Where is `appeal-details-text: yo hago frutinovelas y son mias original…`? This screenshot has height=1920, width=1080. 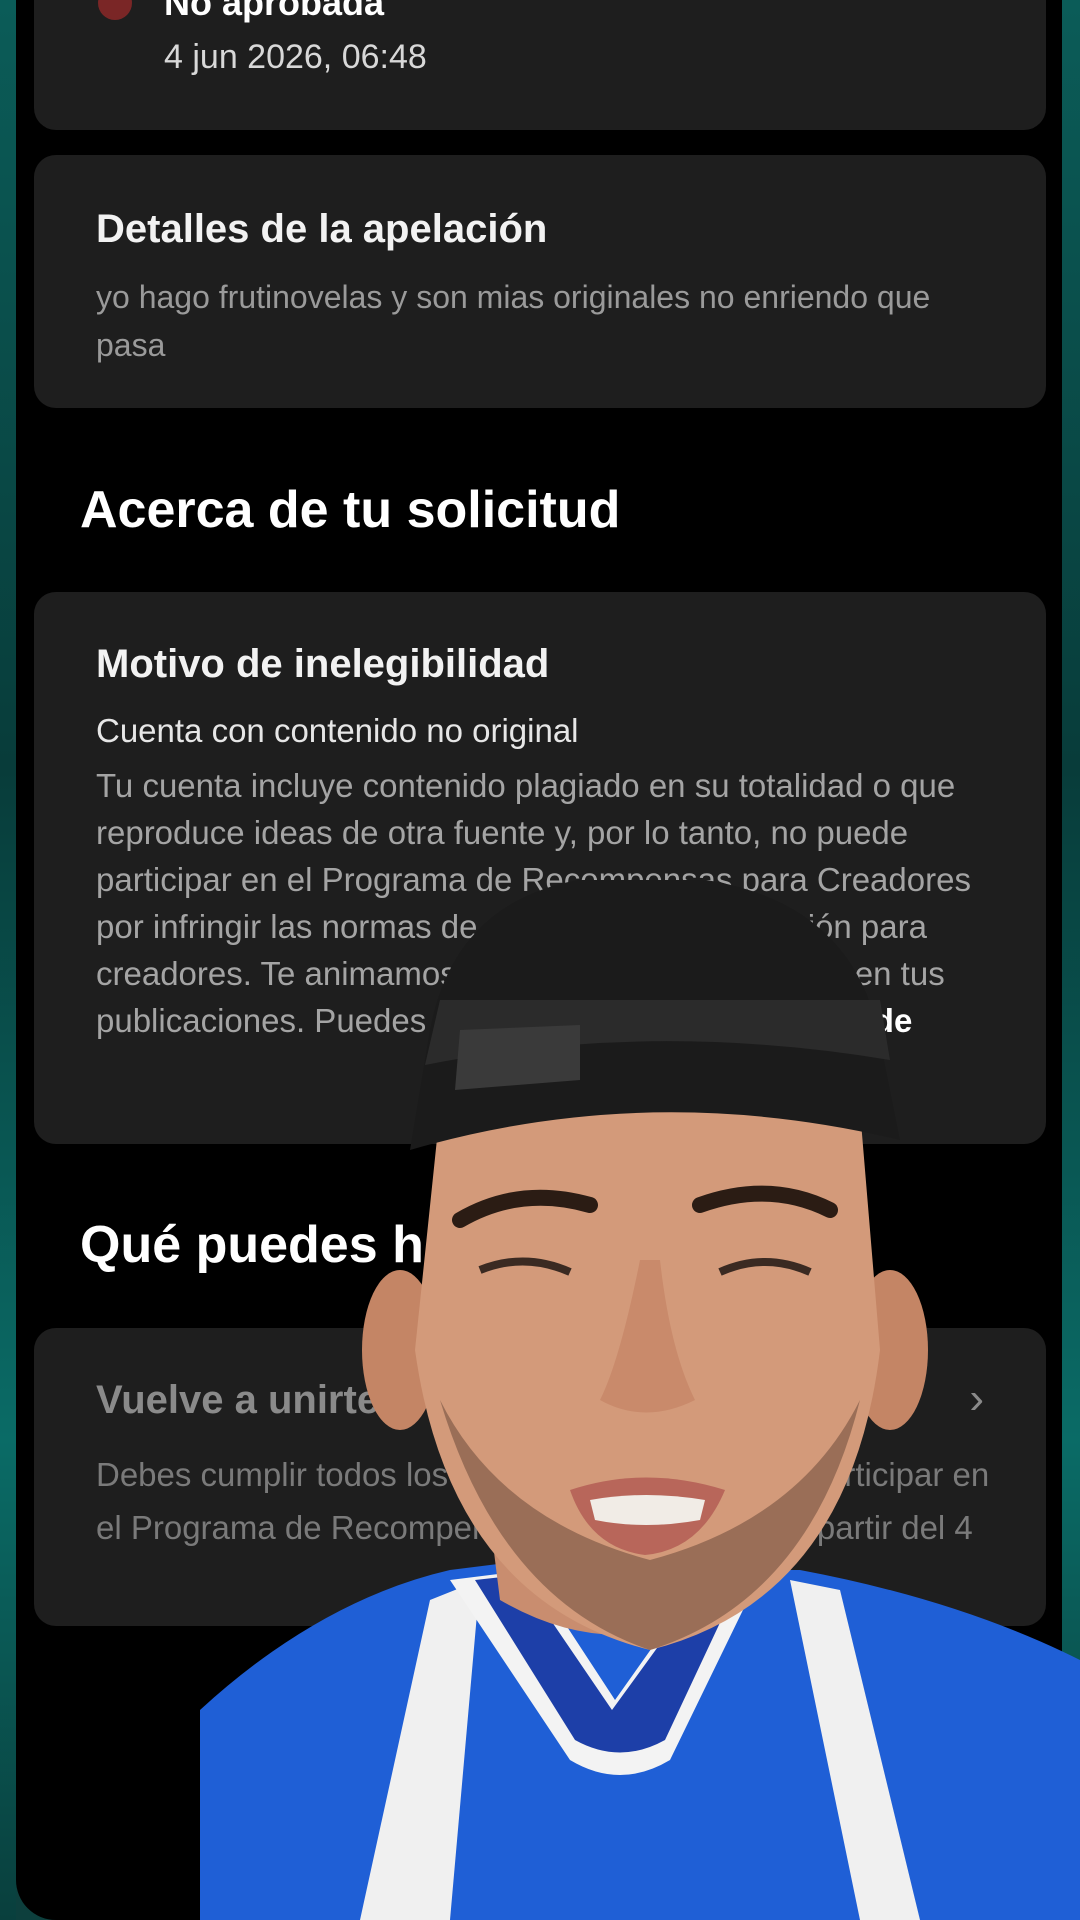
appeal-details-text: yo hago frutinovelas y son mias original… is located at coordinates (513, 321).